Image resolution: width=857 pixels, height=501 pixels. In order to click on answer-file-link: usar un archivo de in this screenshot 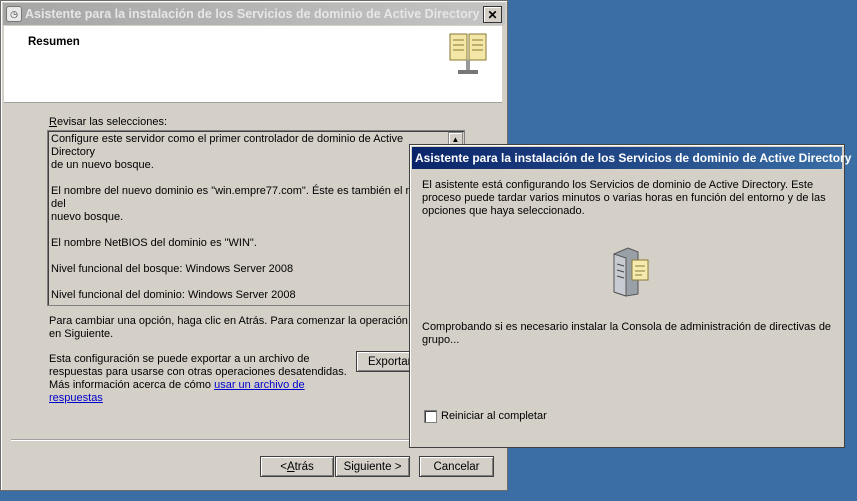, I will do `click(259, 385)`.